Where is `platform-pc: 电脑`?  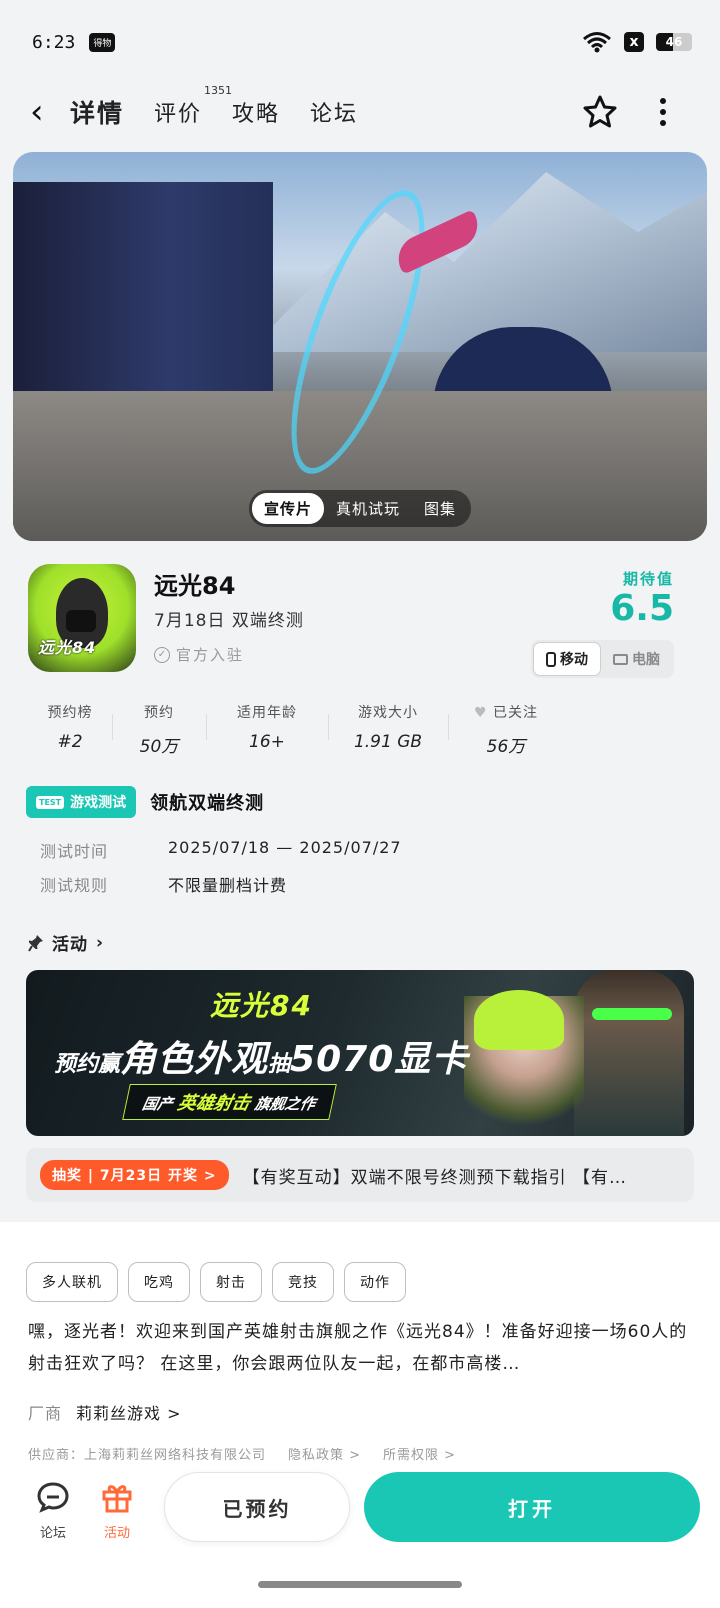 platform-pc: 电脑 is located at coordinates (636, 659).